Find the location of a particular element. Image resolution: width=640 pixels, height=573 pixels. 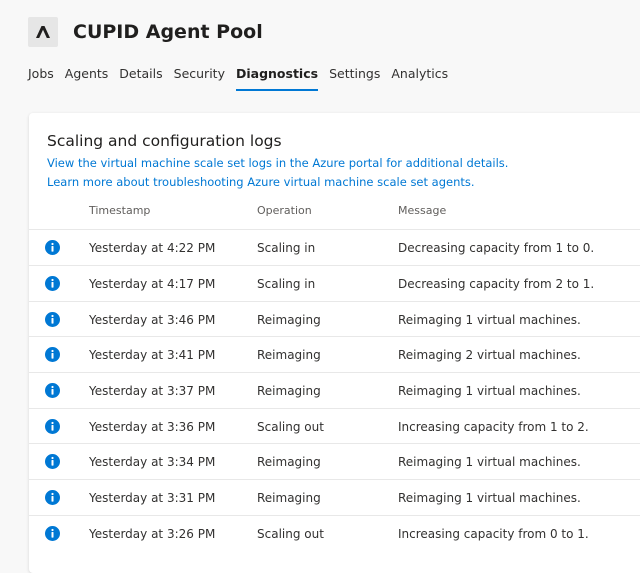

row-timestamp: Yesterday at 4:17 PM is located at coordinates (152, 284).